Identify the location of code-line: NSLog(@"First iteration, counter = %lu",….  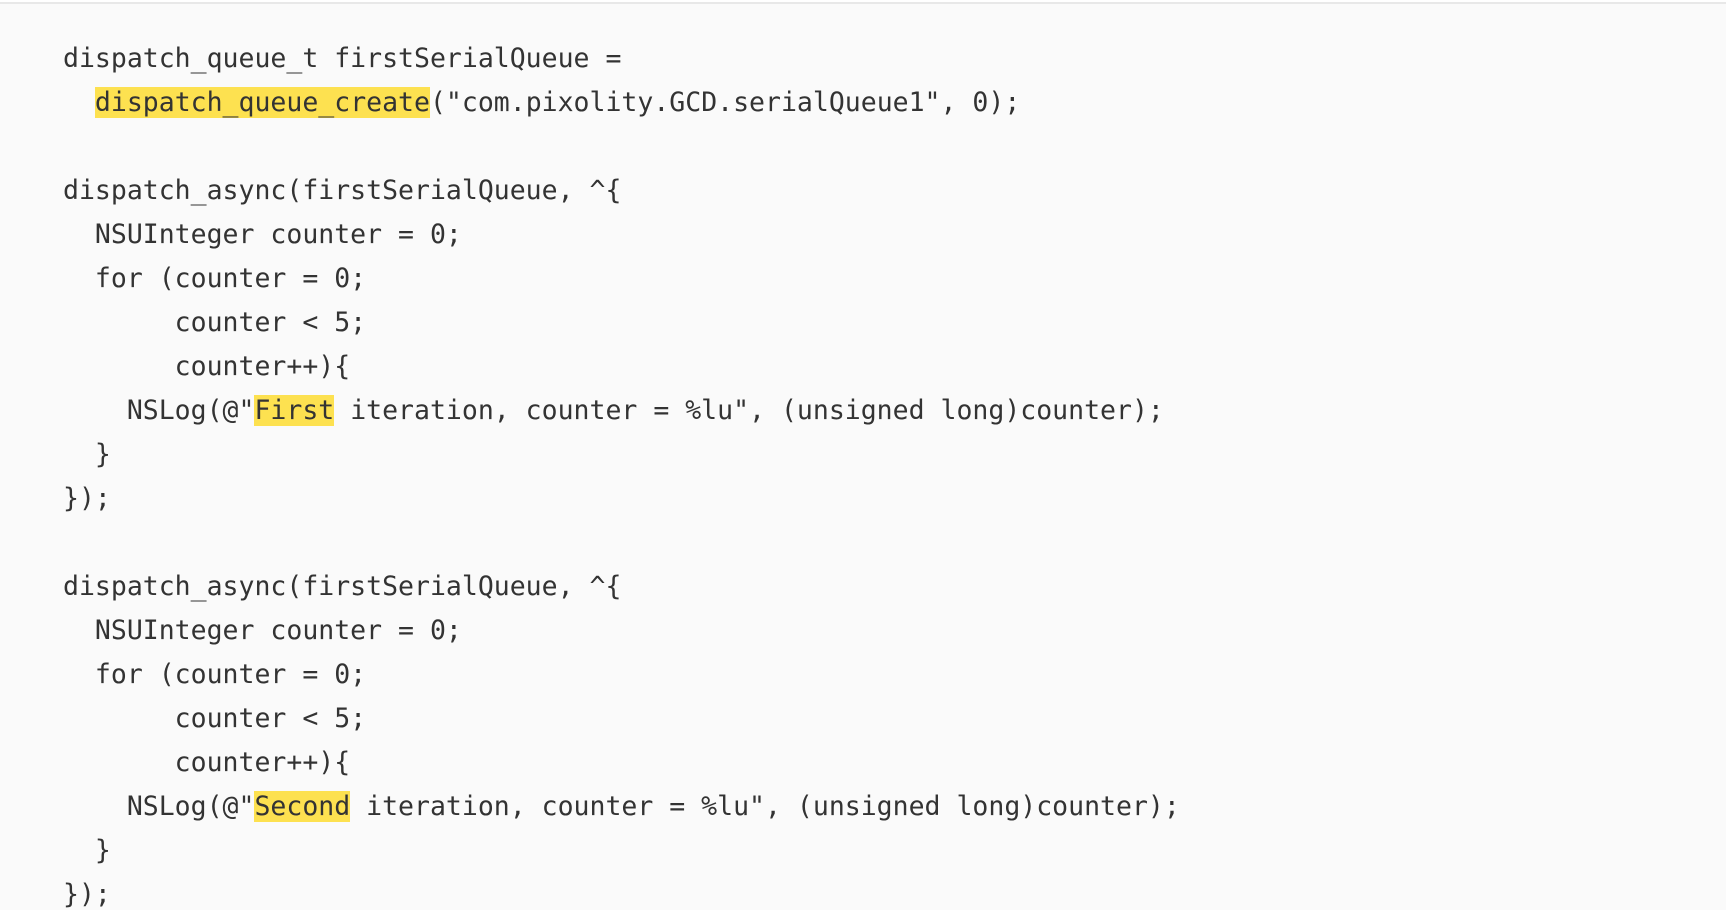
(621, 411).